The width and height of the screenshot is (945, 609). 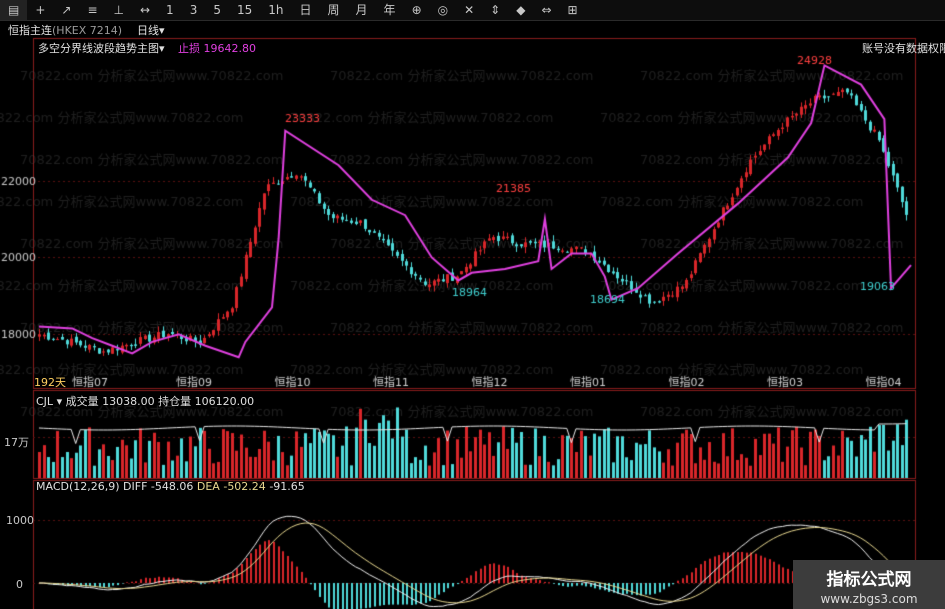 I want to click on diff-value: -548.06, so click(x=172, y=486).